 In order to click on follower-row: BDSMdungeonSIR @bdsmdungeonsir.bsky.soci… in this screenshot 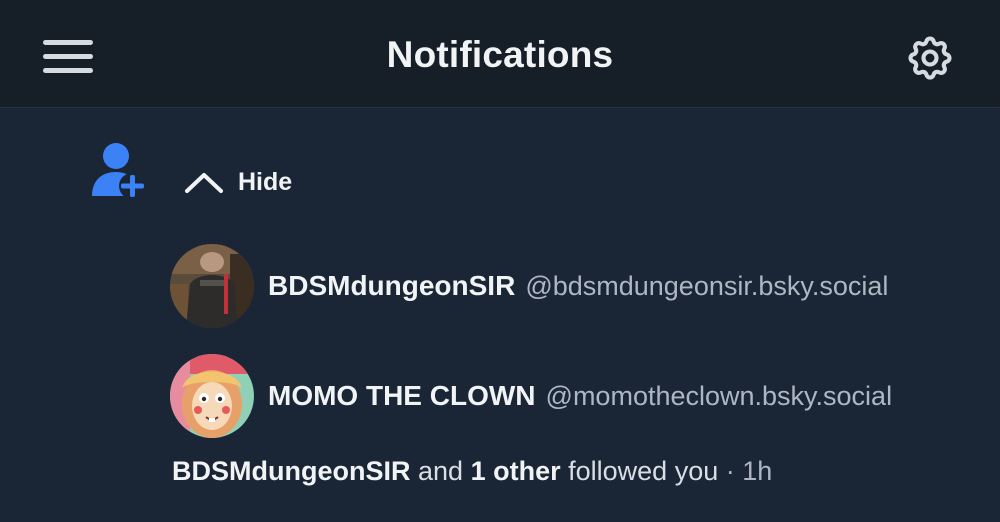, I will do `click(529, 286)`.